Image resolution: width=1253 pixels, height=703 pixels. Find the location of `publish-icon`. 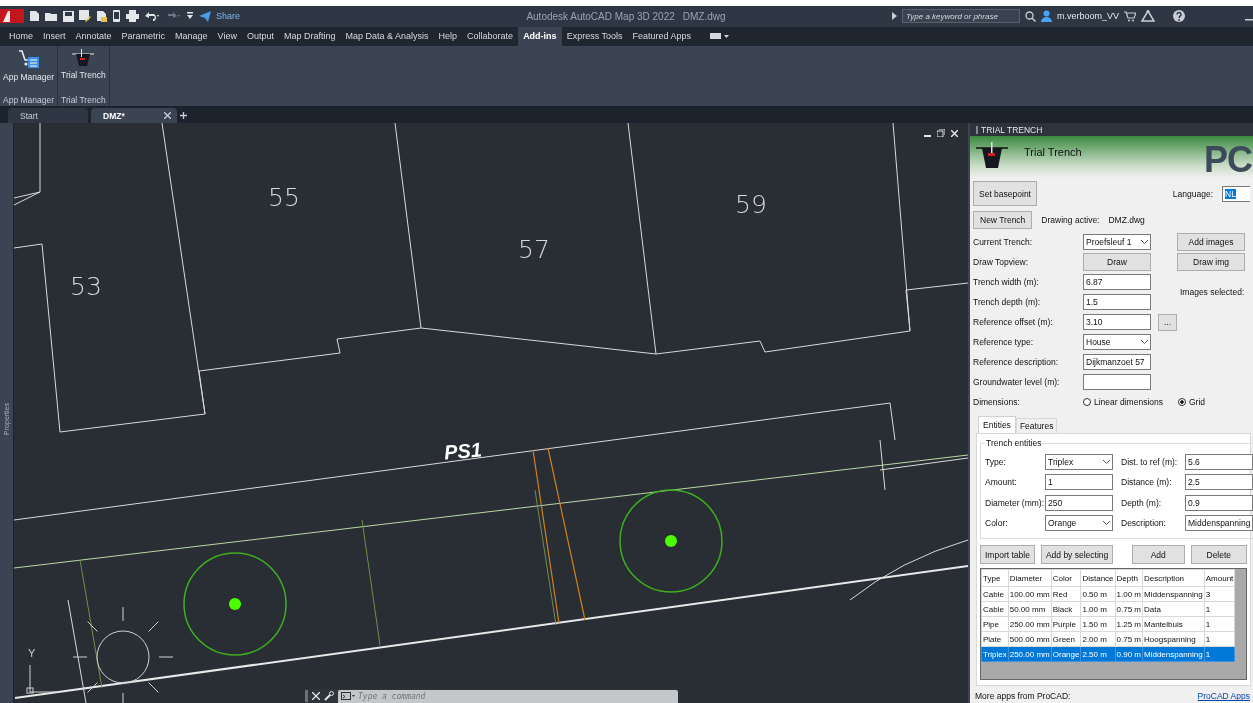

publish-icon is located at coordinates (101, 16).